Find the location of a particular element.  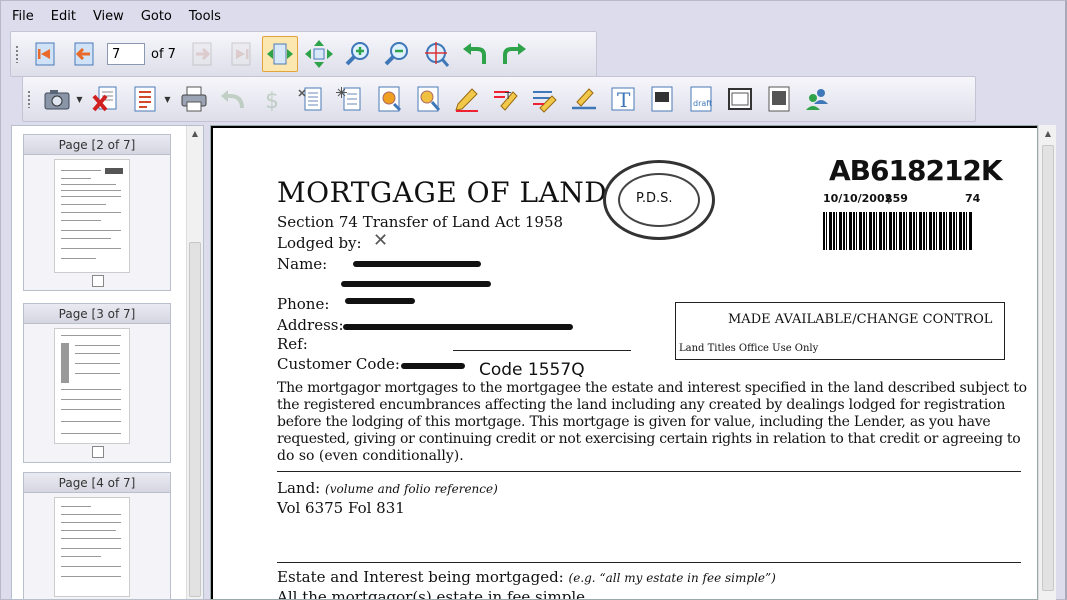

print-button is located at coordinates (194, 99).